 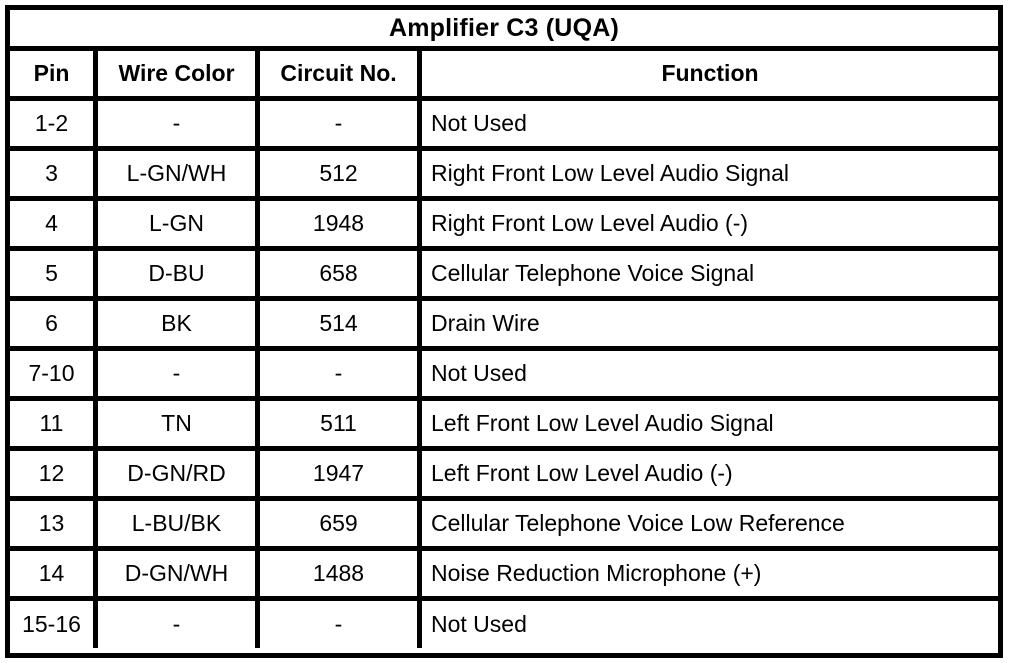 I want to click on cell-function: Right Front Low Level Audio (-), so click(x=590, y=223).